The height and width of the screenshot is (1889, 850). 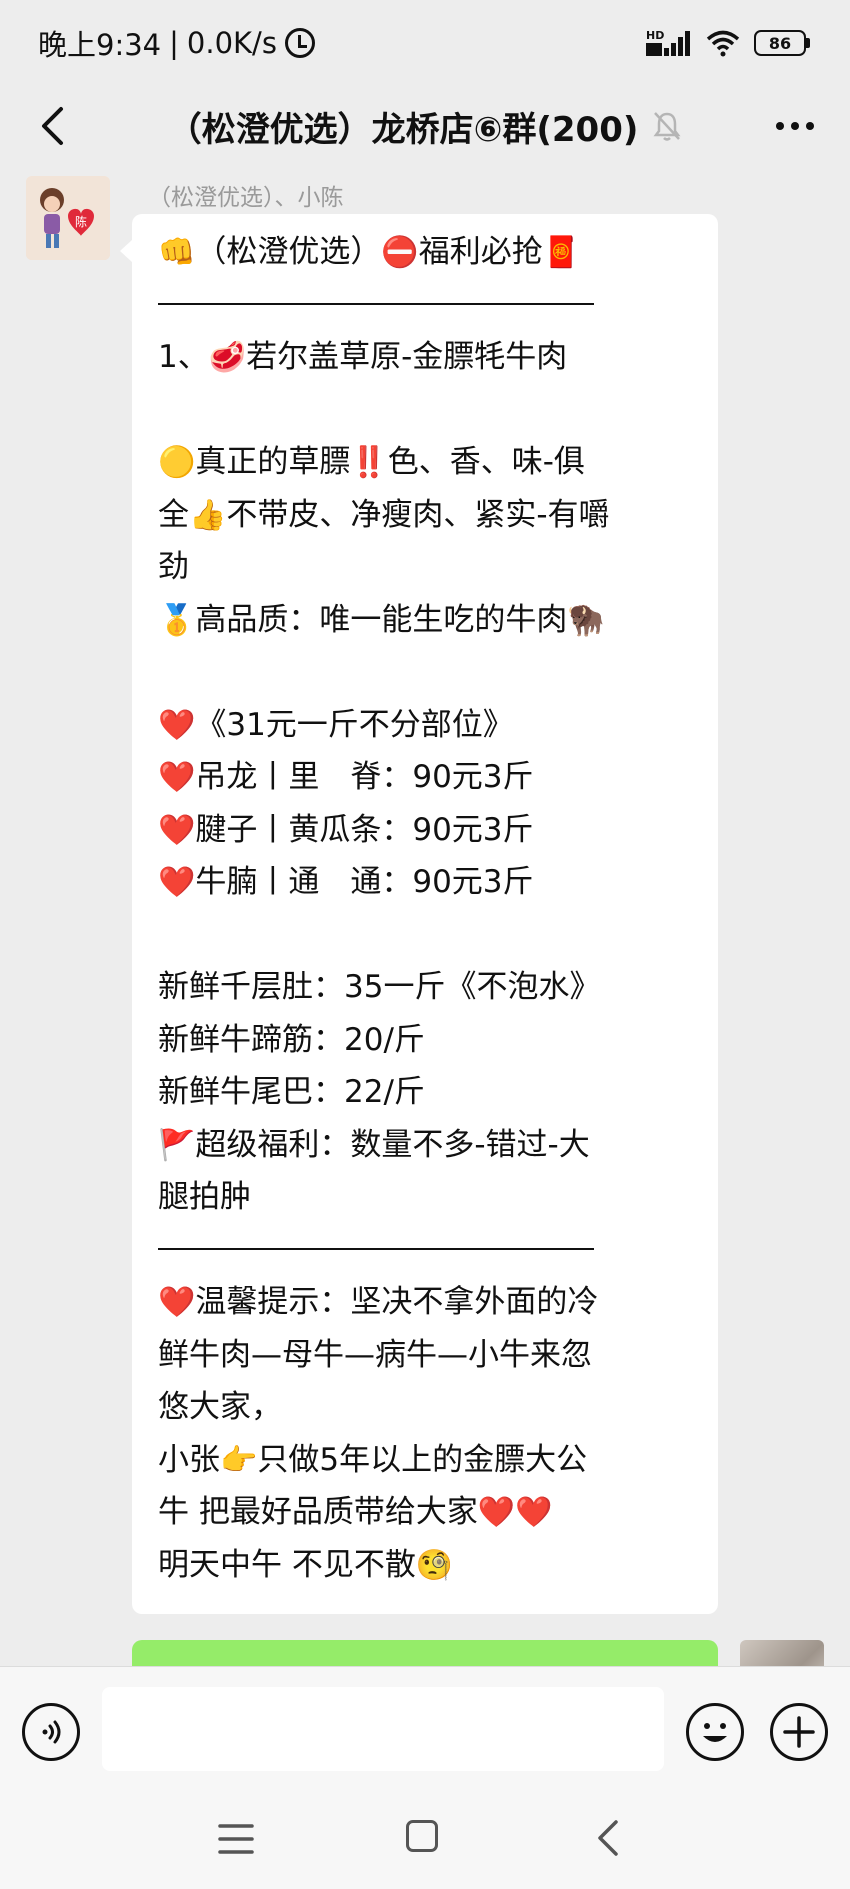 I want to click on message-line: ❤️腱子丨黄瓜条：90元3斤, so click(x=425, y=830).